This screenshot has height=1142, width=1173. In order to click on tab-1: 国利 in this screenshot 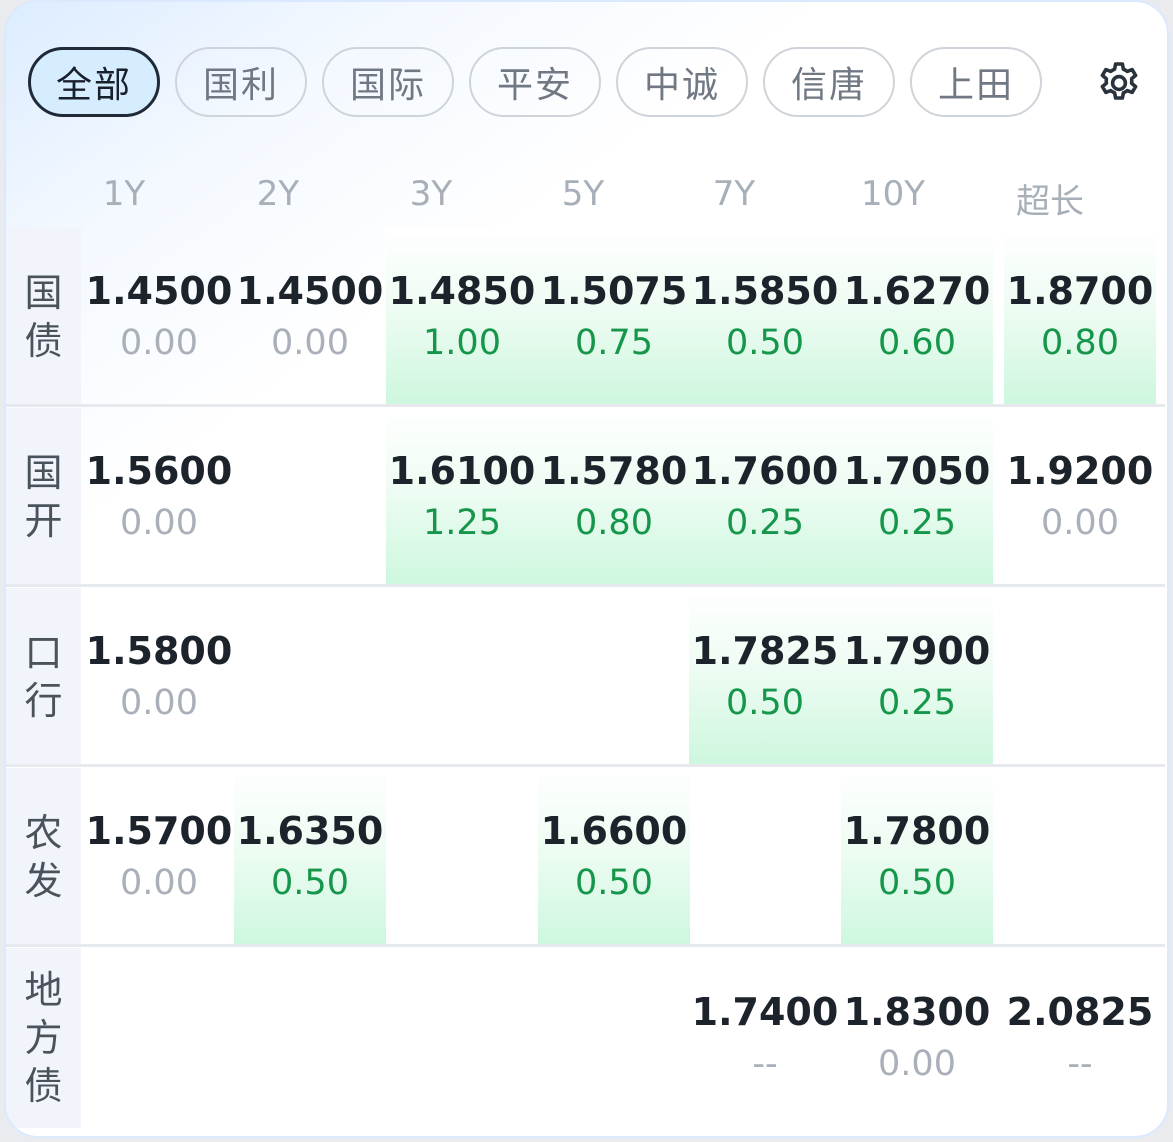, I will do `click(241, 82)`.